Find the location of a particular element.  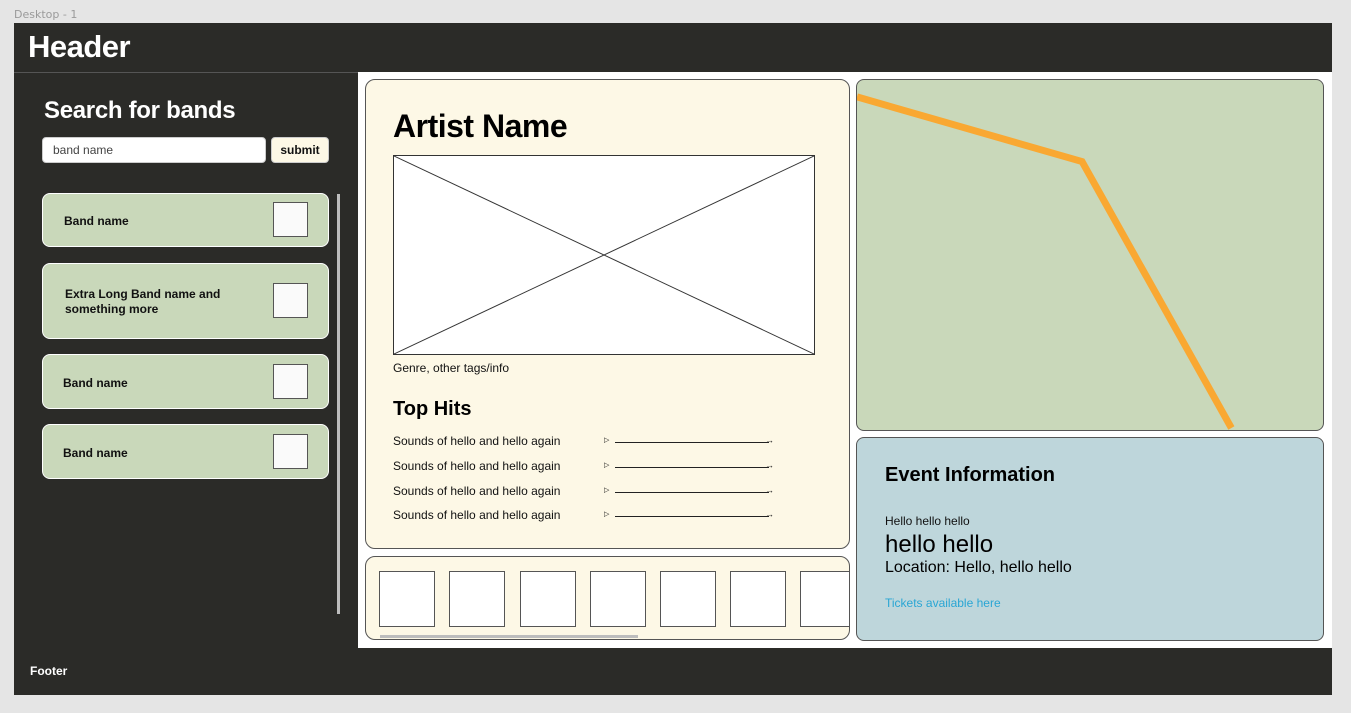

band-list-item: Extra Long Band name and something more is located at coordinates (185, 301).